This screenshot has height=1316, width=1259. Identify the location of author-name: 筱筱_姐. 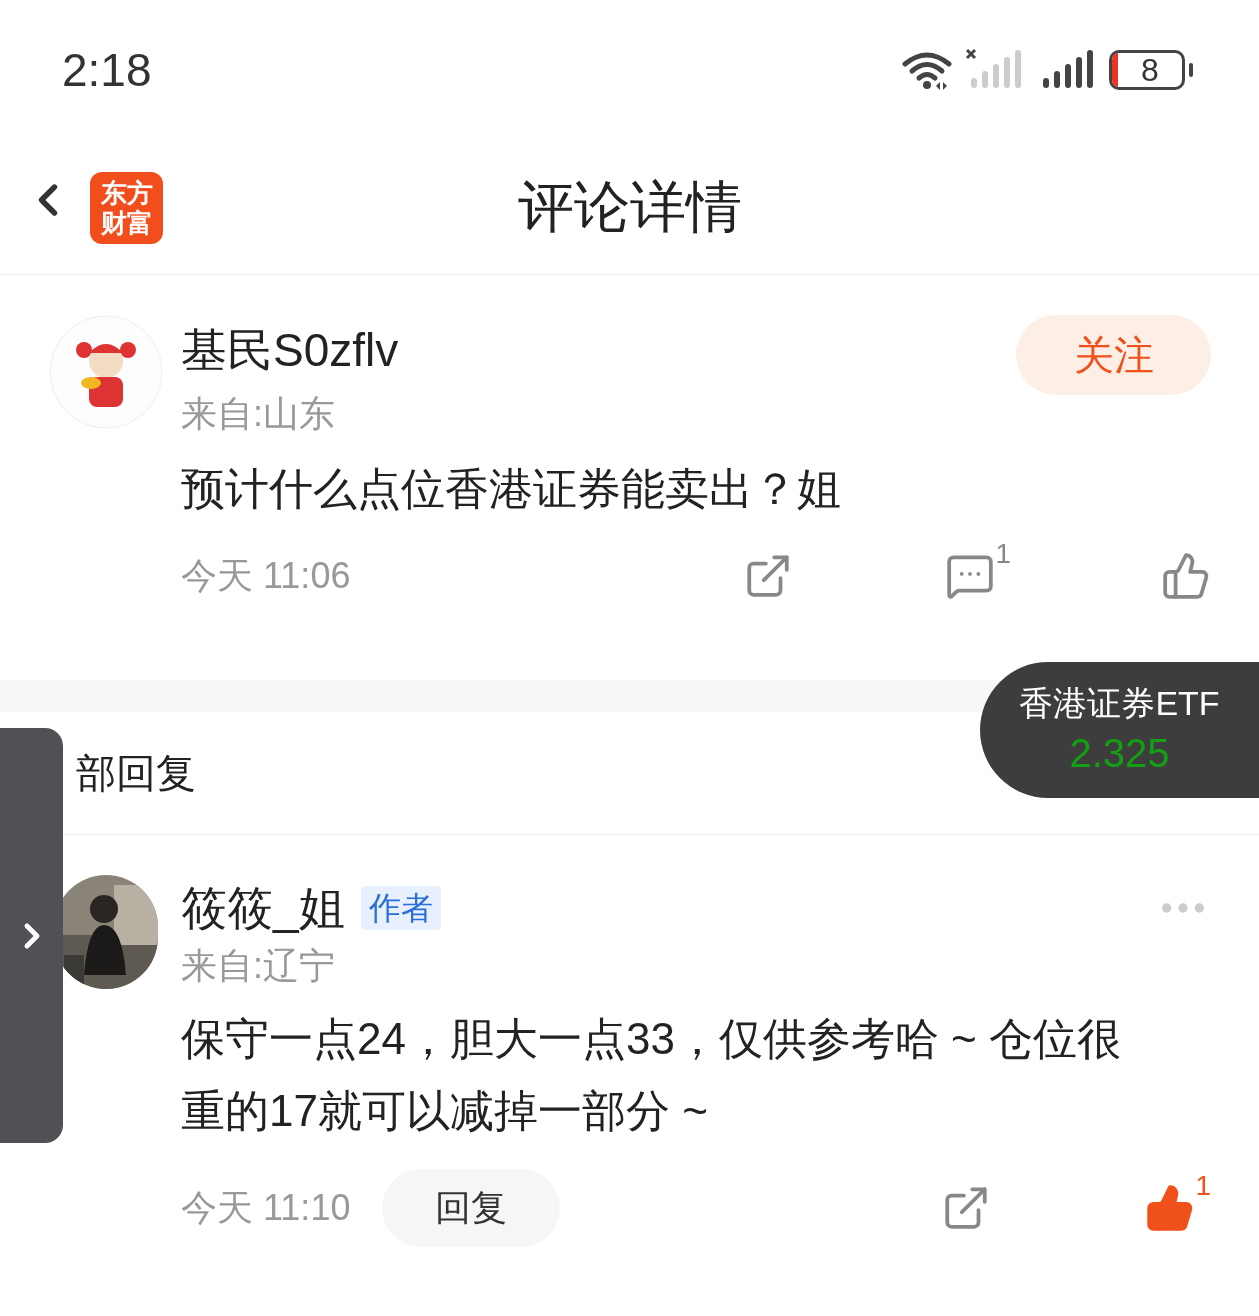
(263, 908).